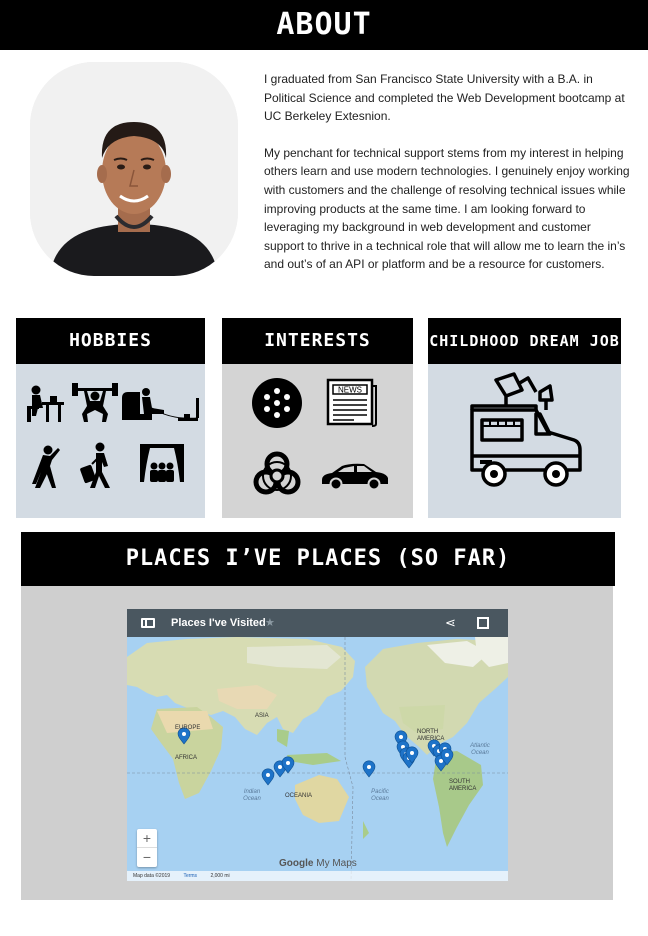  What do you see at coordinates (45, 403) in the screenshot?
I see `dining-icon` at bounding box center [45, 403].